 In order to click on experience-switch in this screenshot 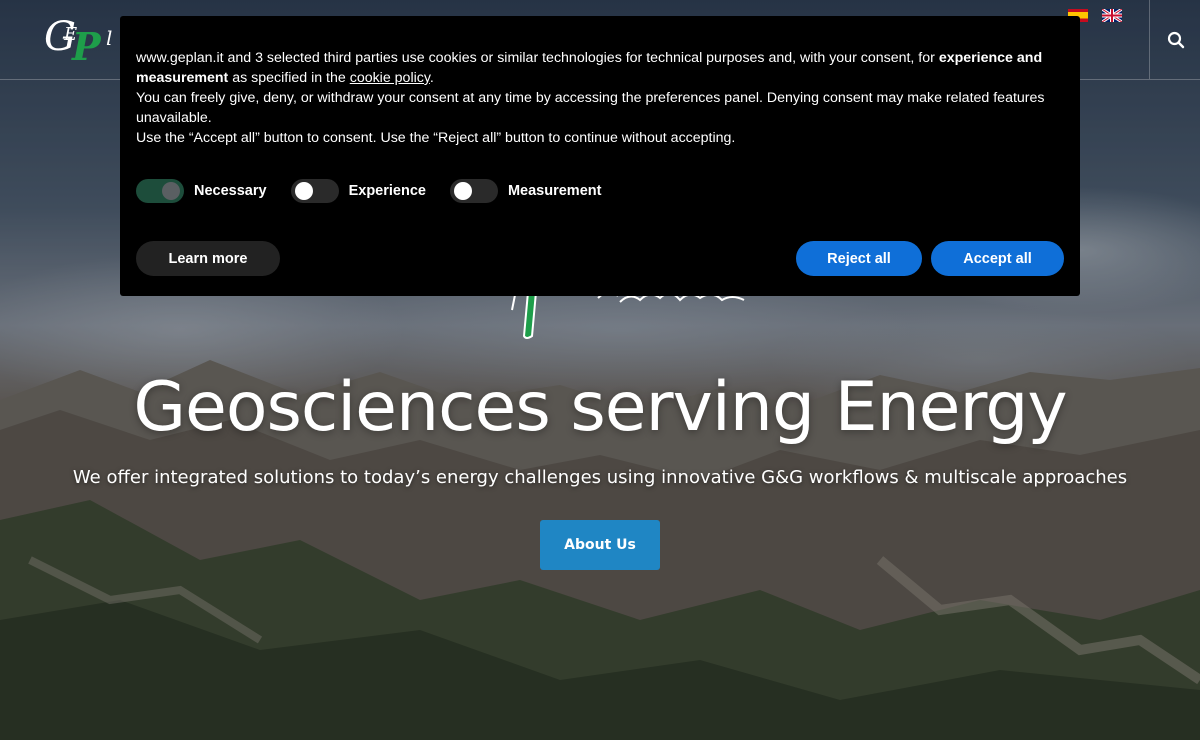, I will do `click(314, 191)`.